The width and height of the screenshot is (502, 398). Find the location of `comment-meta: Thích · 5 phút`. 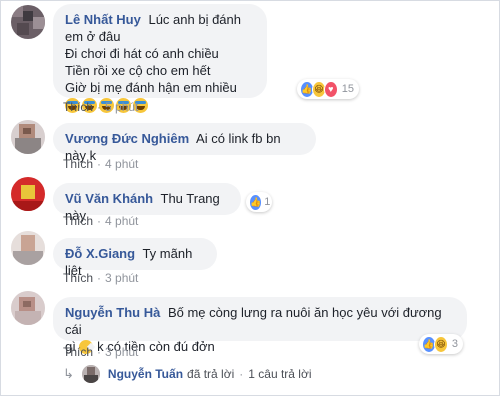

comment-meta: Thích · 5 phút is located at coordinates (101, 107).